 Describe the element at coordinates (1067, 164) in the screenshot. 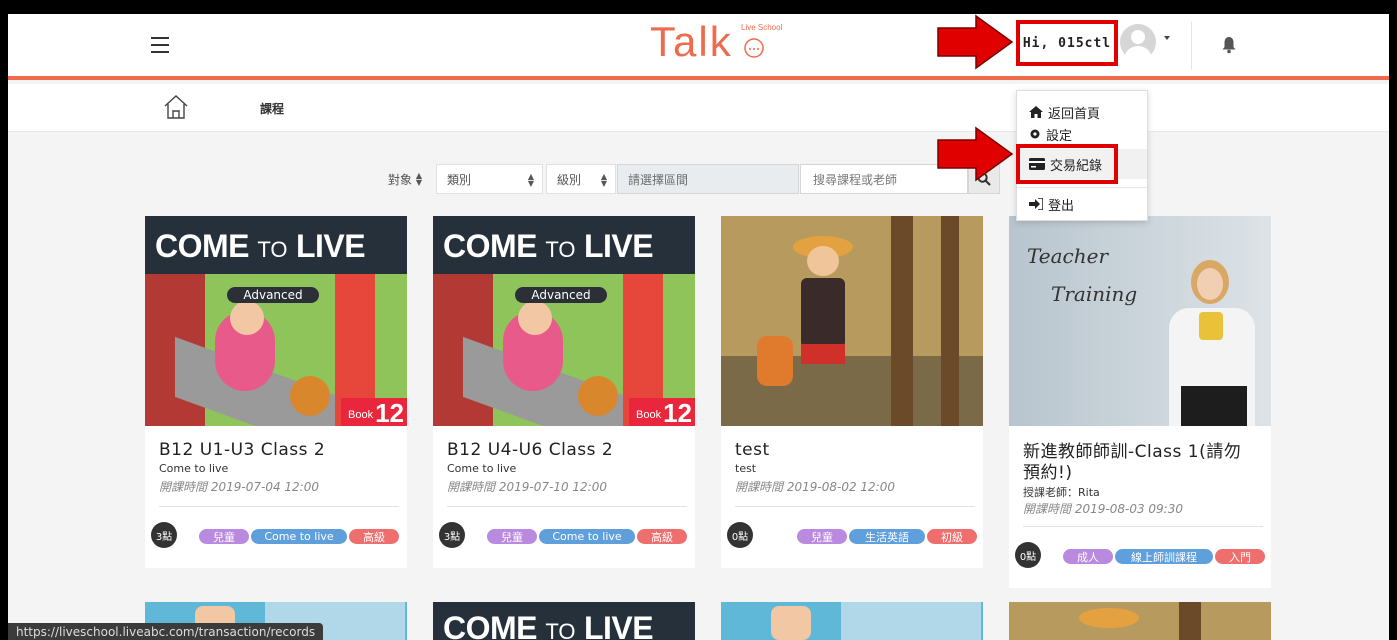

I see `transactions-highlight` at that location.